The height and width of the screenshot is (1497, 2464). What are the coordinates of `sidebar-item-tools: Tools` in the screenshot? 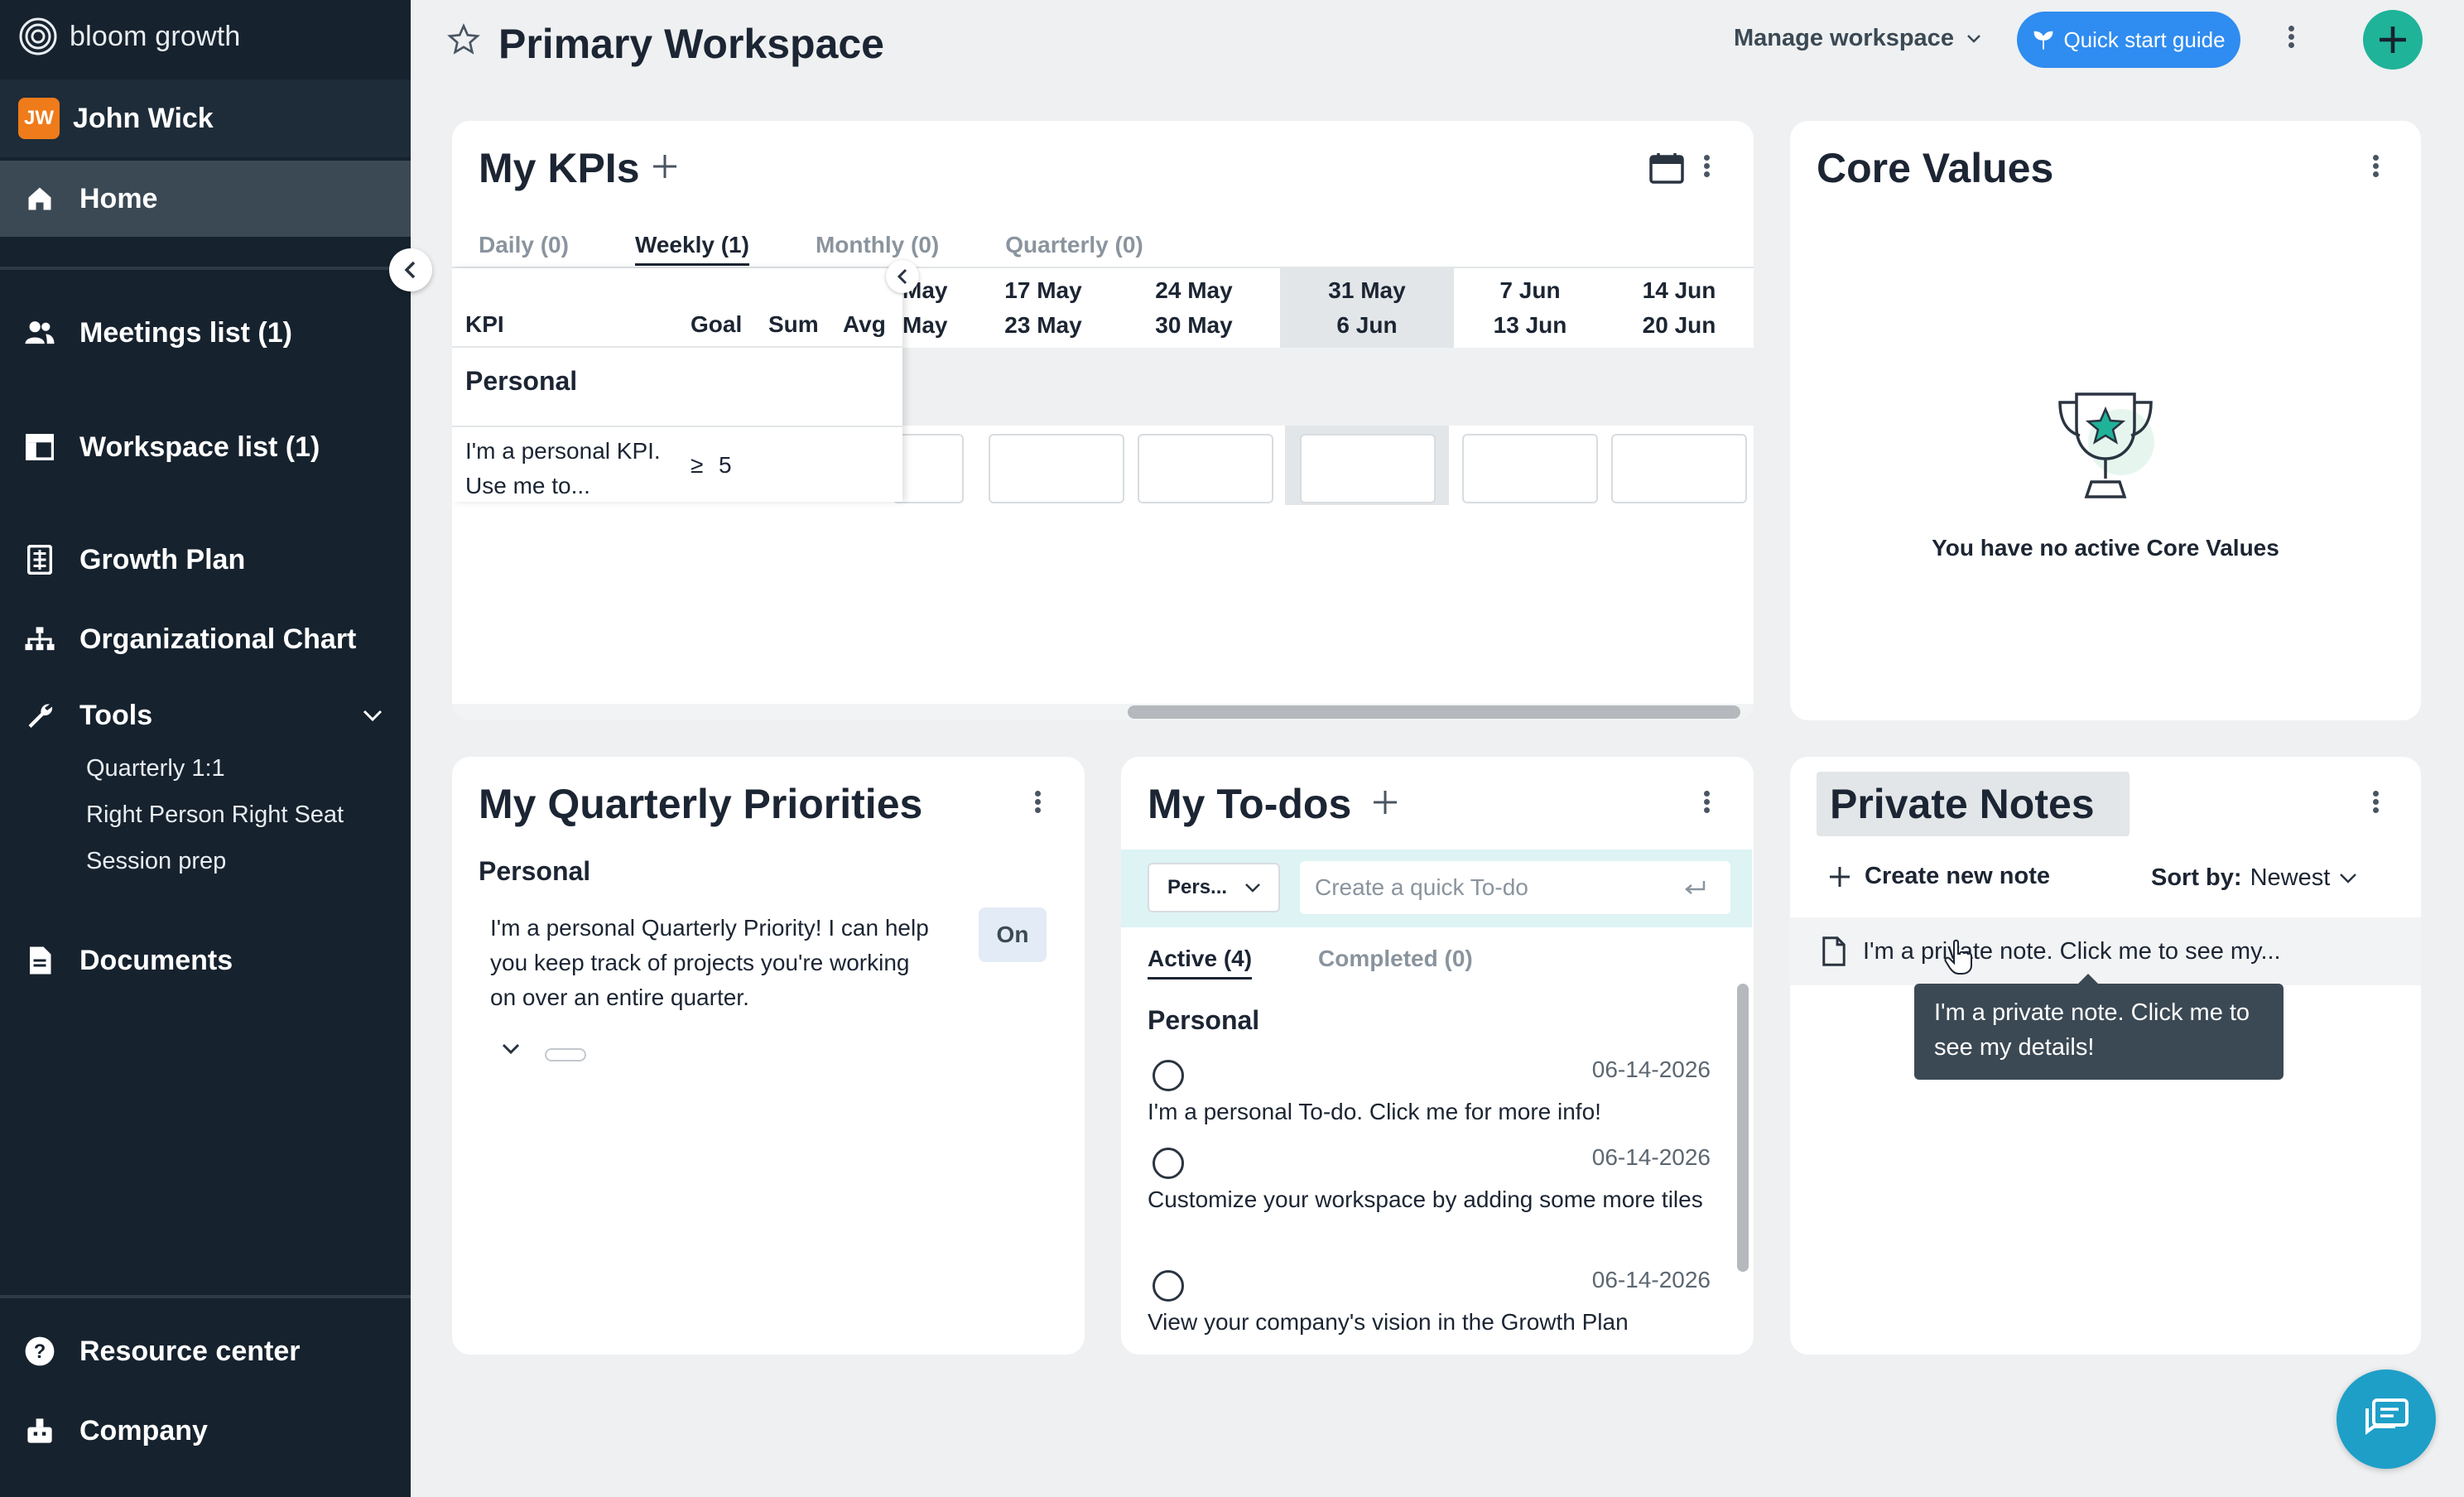 It's located at (206, 715).